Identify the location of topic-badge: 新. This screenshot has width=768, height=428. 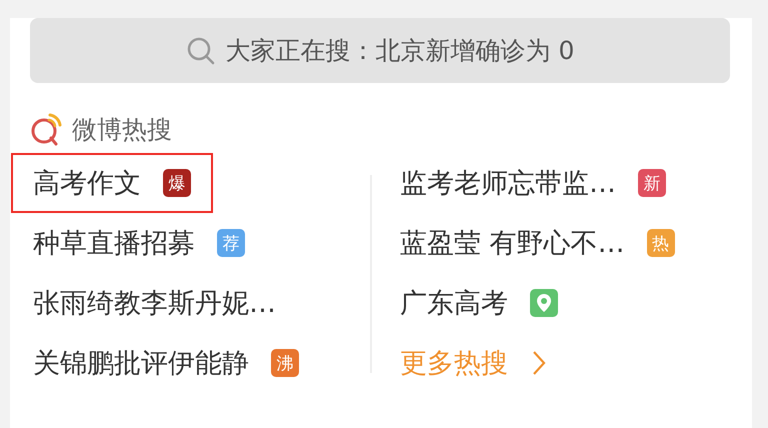
(652, 183).